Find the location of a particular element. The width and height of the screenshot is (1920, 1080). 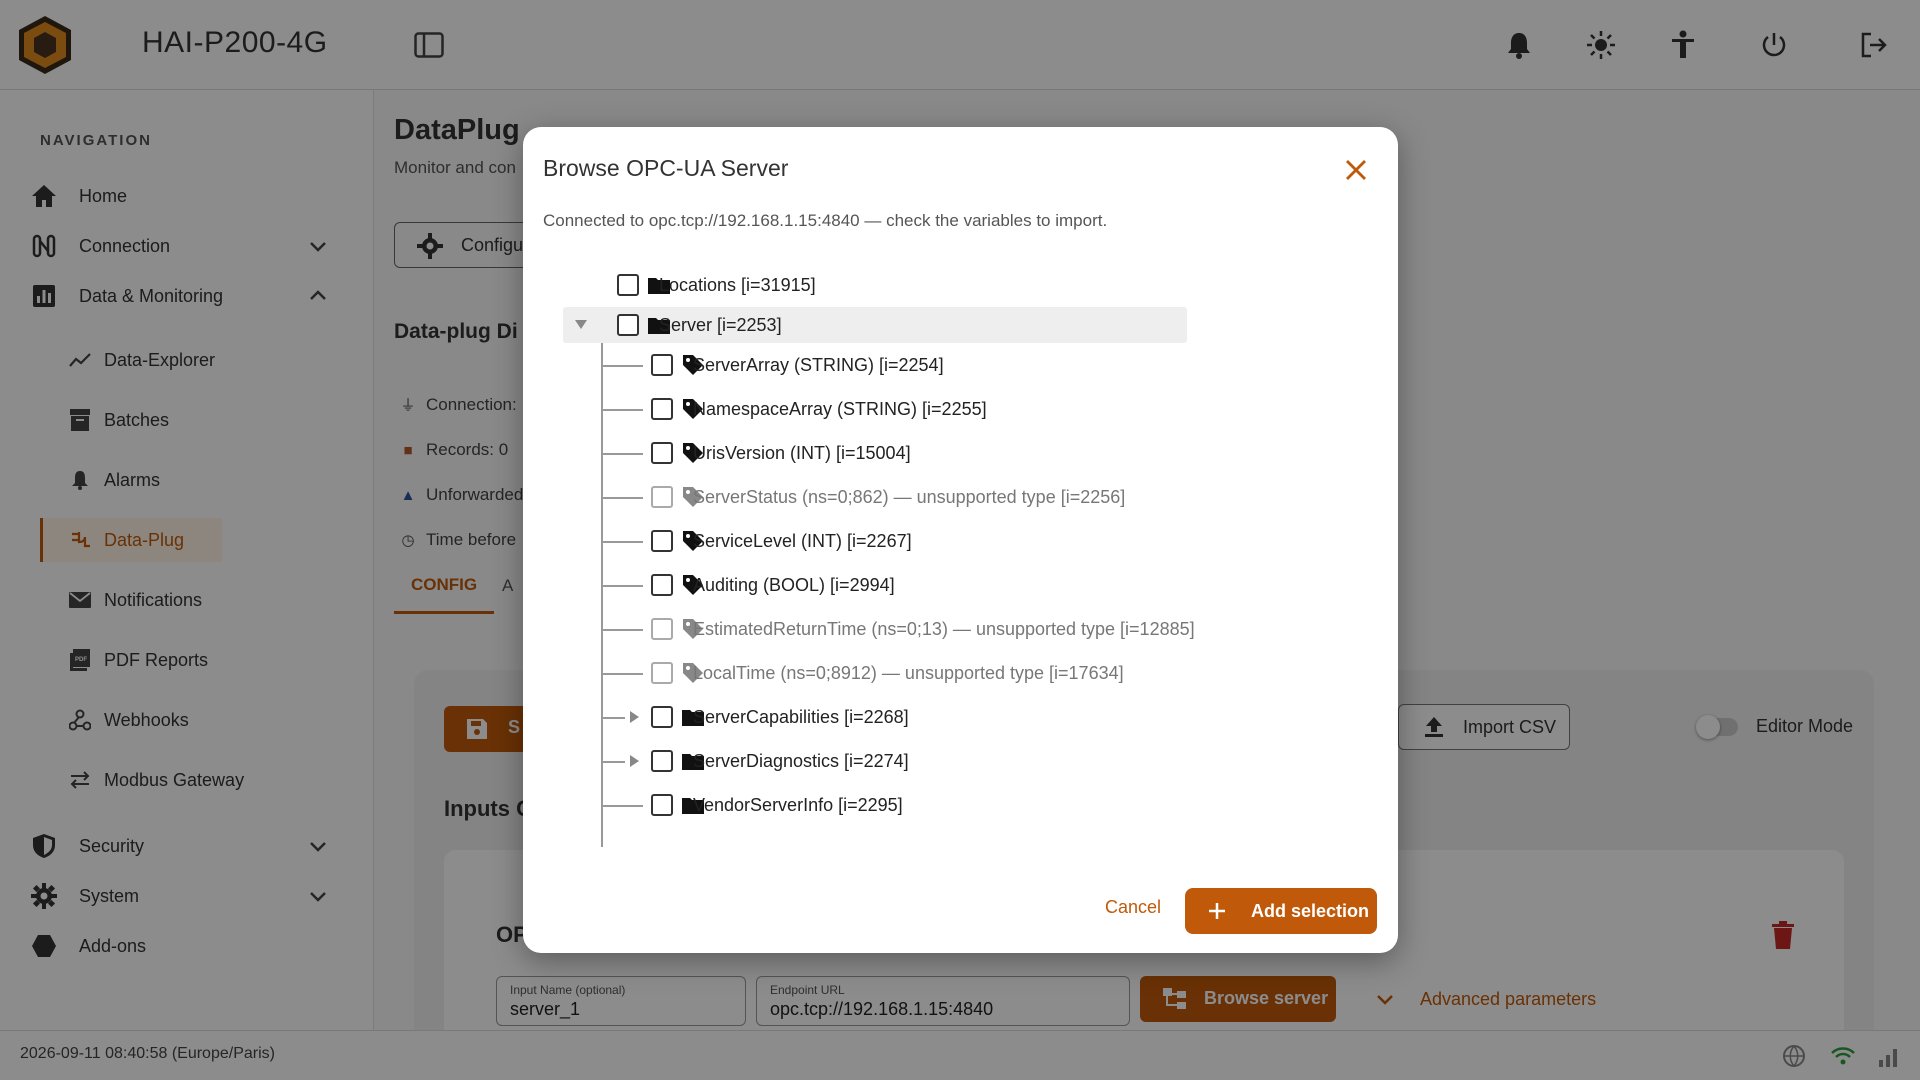

tree-node-label: UrisVersion (INT) [i=15004] is located at coordinates (802, 452).